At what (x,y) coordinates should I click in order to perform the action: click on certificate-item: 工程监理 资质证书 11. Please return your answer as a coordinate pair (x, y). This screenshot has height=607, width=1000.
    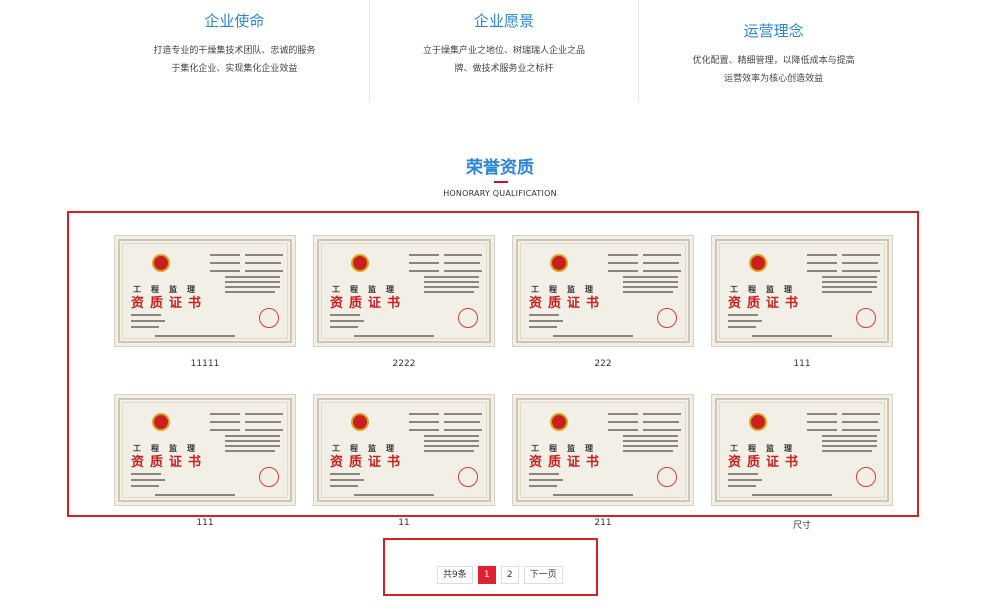
    Looking at the image, I should click on (404, 461).